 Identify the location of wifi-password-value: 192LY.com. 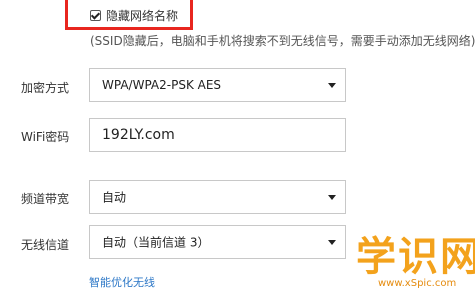
(138, 135).